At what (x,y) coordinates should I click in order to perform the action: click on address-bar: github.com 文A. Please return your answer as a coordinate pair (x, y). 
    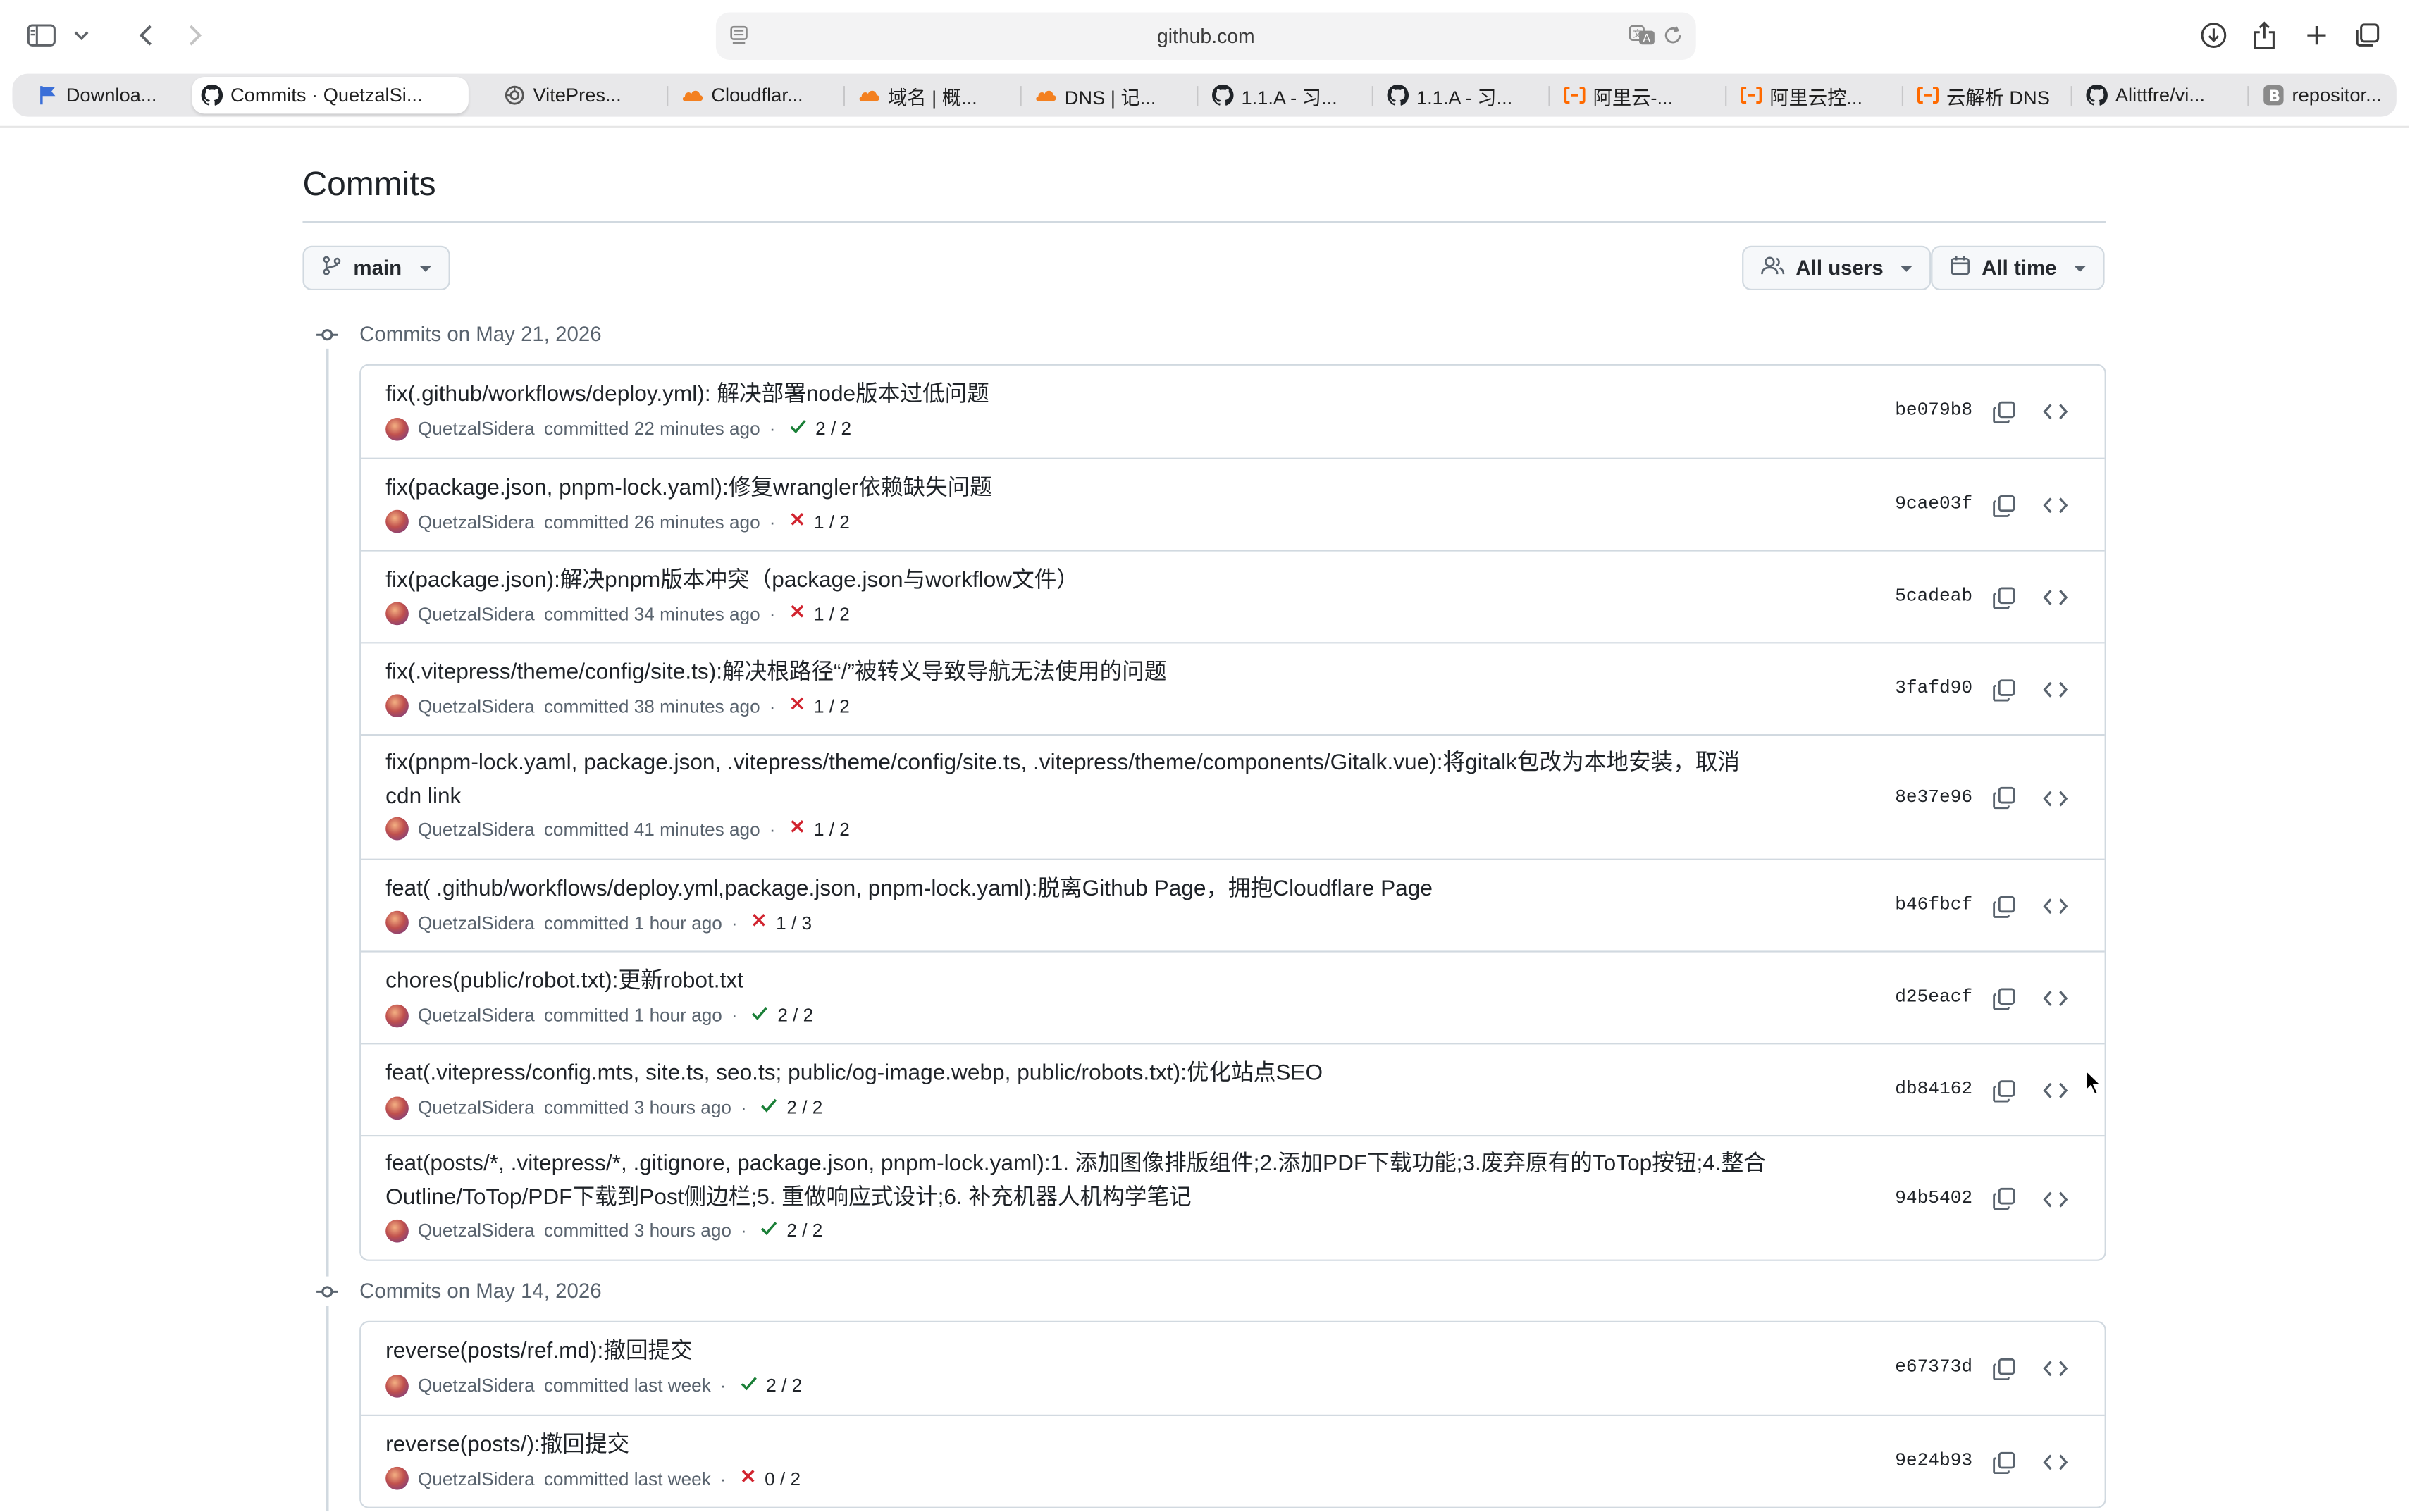
    Looking at the image, I should click on (1206, 36).